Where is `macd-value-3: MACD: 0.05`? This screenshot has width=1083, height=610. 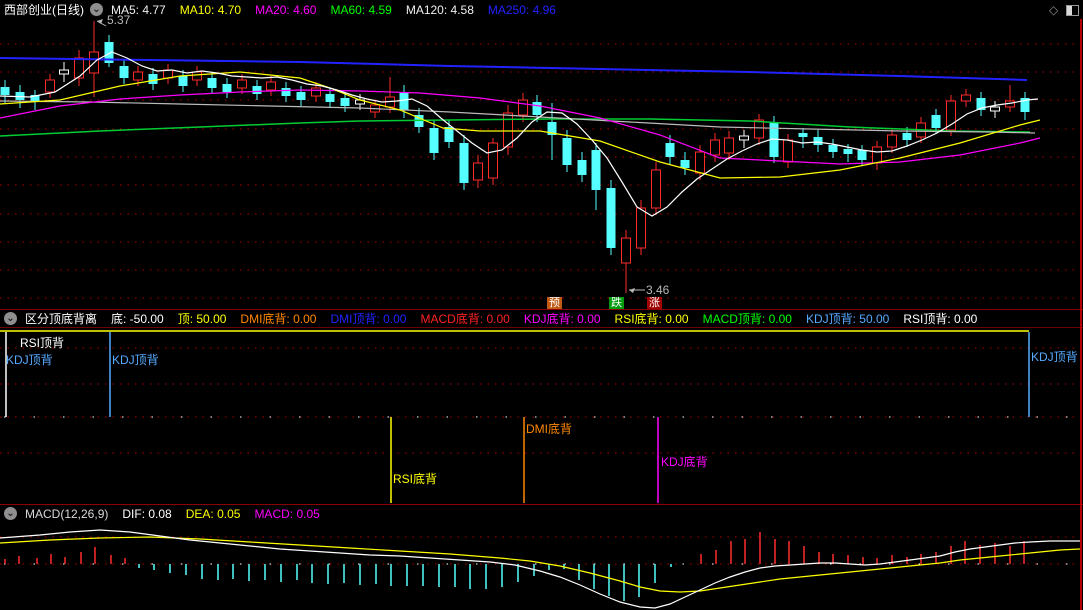
macd-value-3: MACD: 0.05 is located at coordinates (287, 513).